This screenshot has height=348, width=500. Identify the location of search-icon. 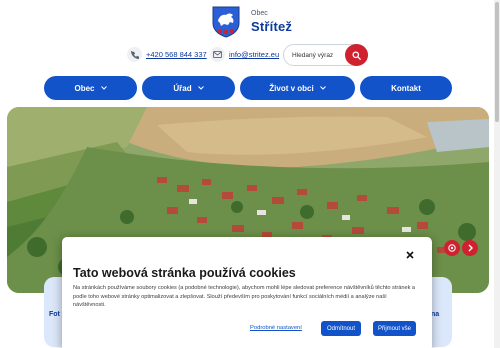
(356, 55).